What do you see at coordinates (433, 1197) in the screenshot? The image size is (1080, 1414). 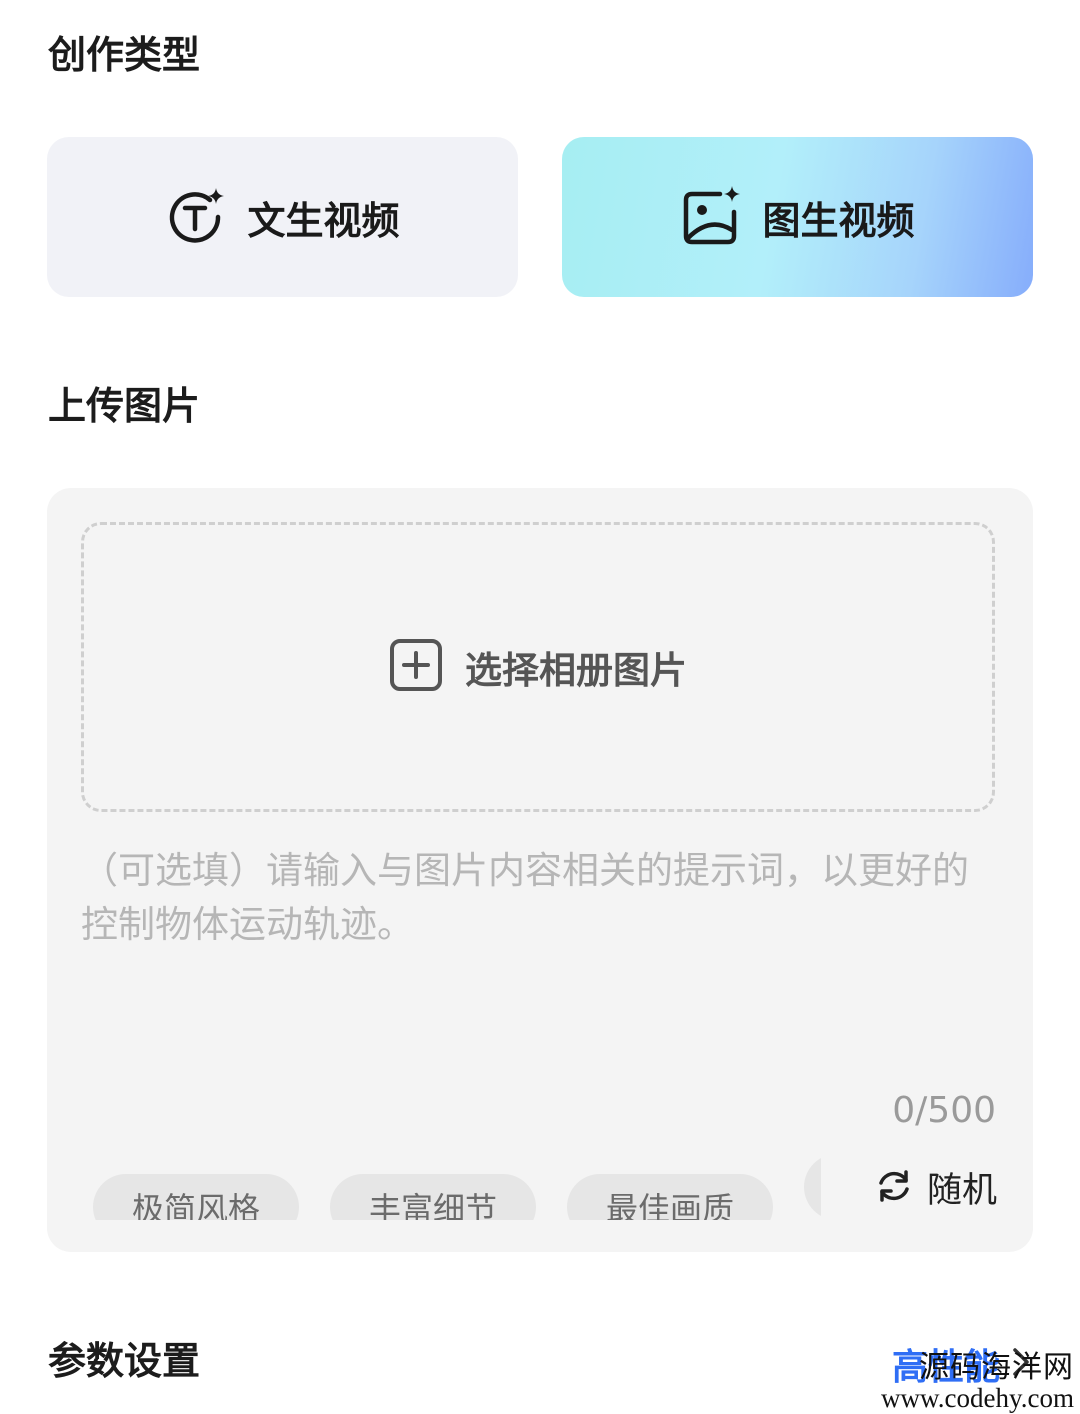 I see `chip-rich-detail: 丰富细节` at bounding box center [433, 1197].